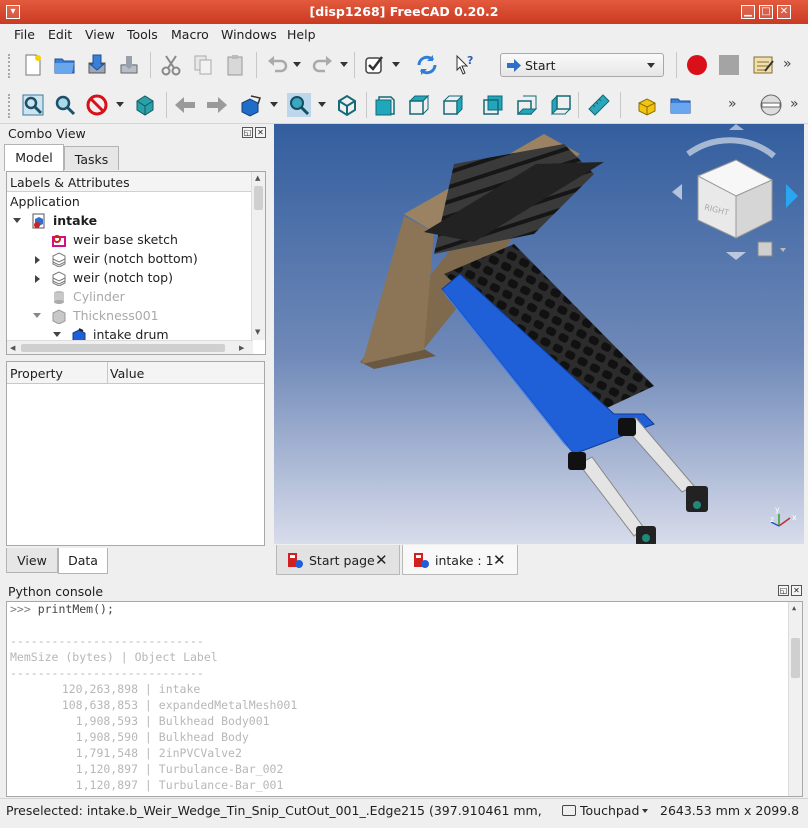 The image size is (808, 828). I want to click on checkbox-dropdown-icon, so click(396, 64).